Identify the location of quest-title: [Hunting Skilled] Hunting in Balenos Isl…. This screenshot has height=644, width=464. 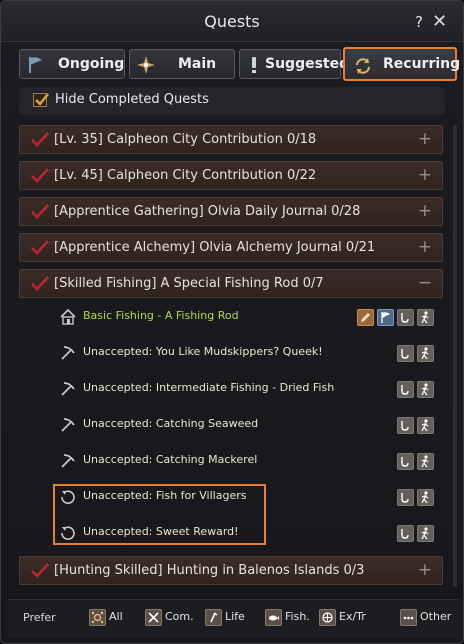
(209, 570).